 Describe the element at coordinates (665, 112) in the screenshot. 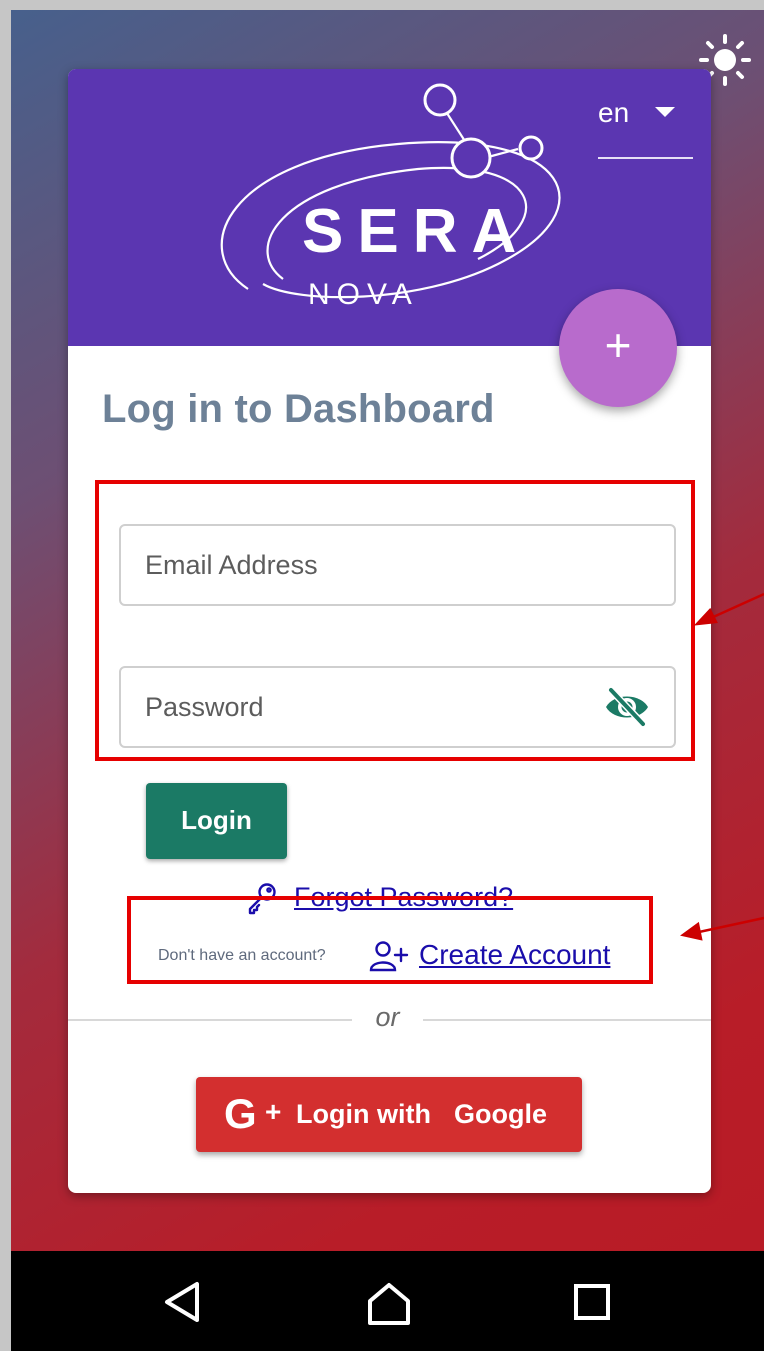

I see `chevron-down-icon` at that location.